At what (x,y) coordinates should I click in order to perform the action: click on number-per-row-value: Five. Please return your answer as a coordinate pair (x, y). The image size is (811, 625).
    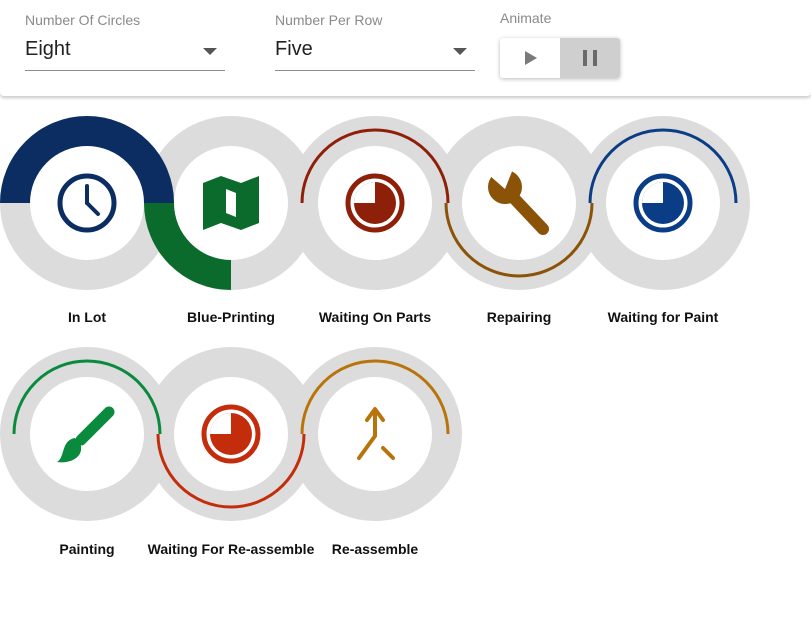
    Looking at the image, I should click on (294, 49).